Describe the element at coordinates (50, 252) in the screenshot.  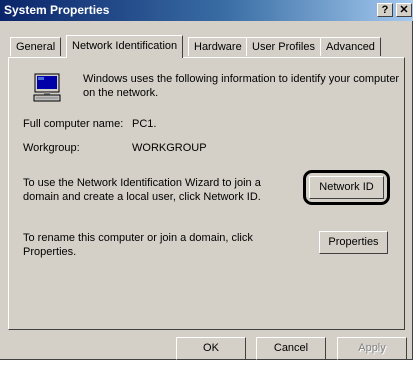
I see `rename-text-line-2: Properties.` at that location.